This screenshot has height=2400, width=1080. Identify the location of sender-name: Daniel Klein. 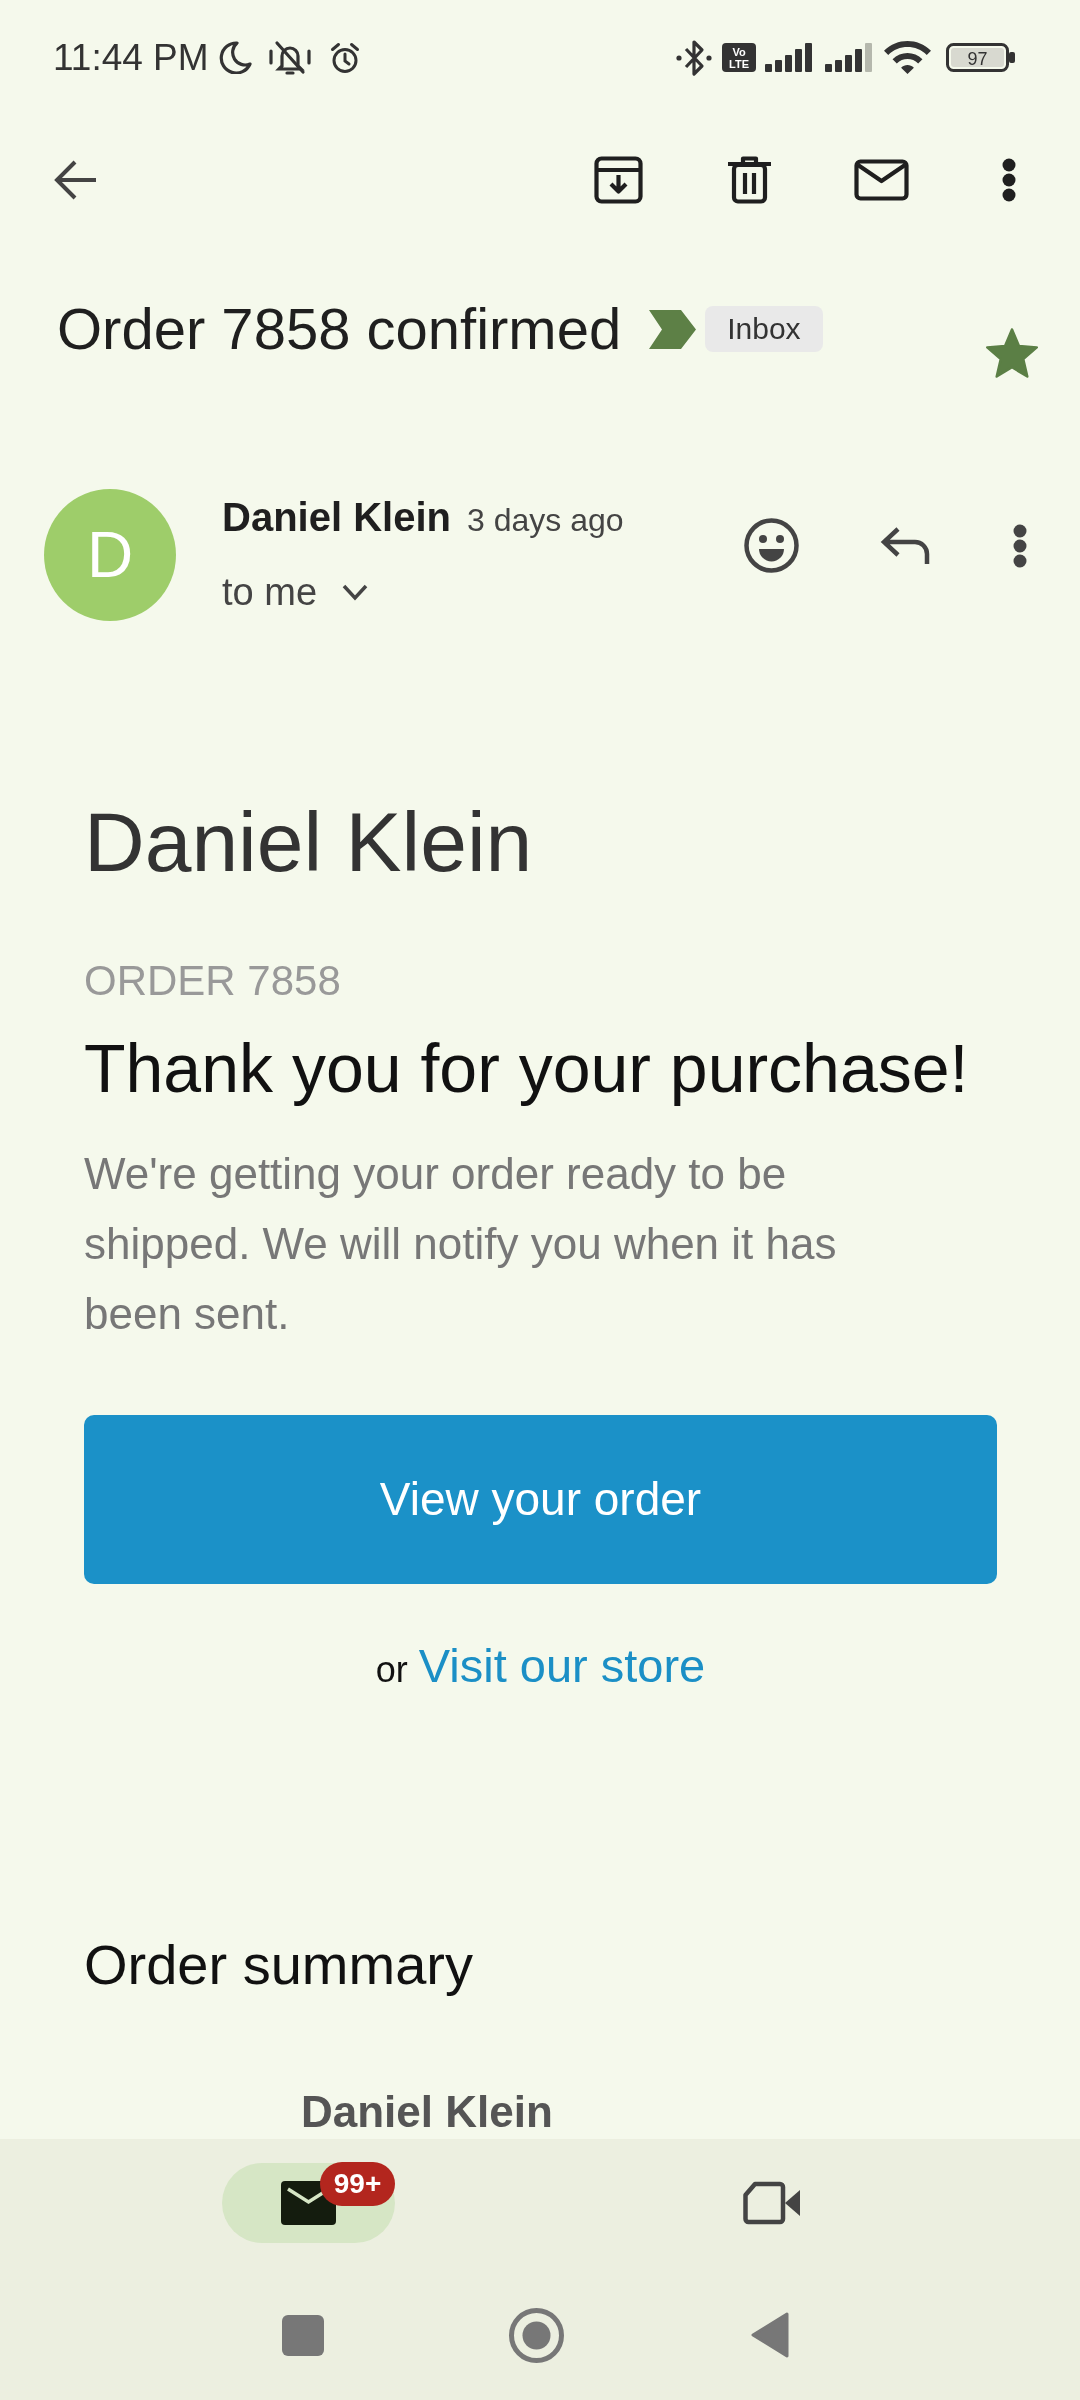
(336, 517).